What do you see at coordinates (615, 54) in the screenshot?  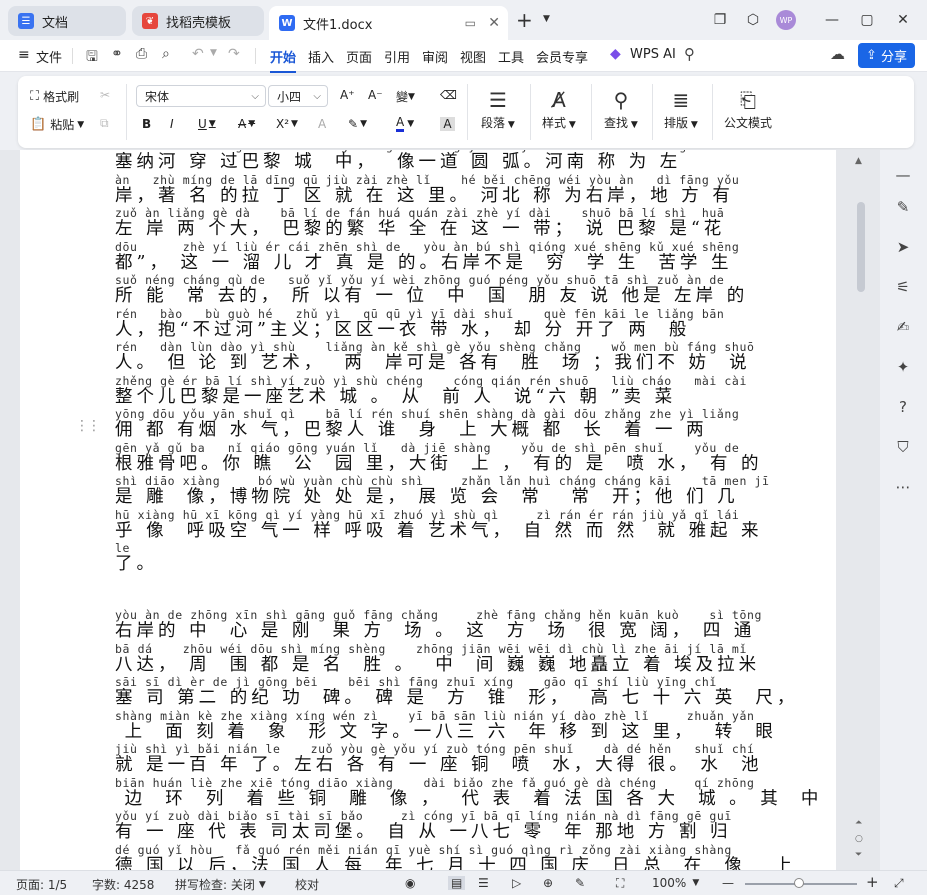 I see `wps-ai-icon: ◆` at bounding box center [615, 54].